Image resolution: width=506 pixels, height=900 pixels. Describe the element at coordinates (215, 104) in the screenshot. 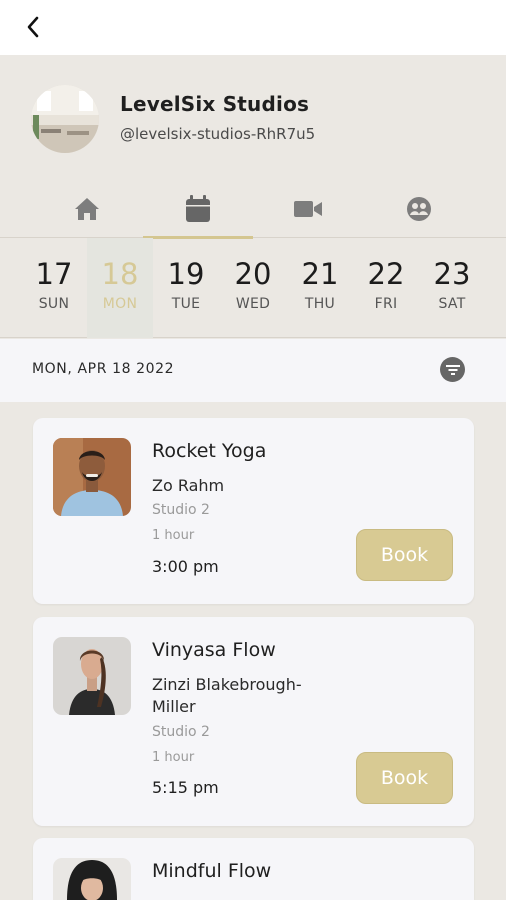

I see `studio-name: LevelSix Studios` at that location.